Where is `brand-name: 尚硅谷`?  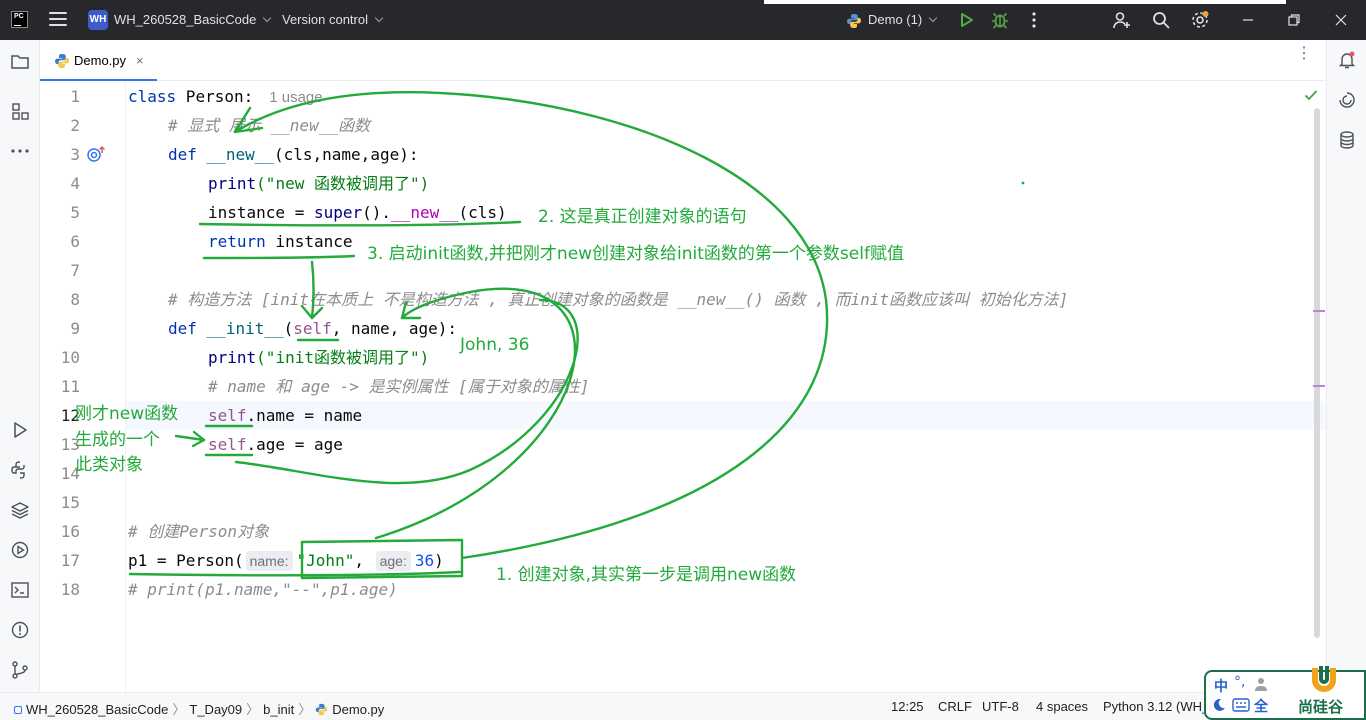
brand-name: 尚硅谷 is located at coordinates (1321, 707).